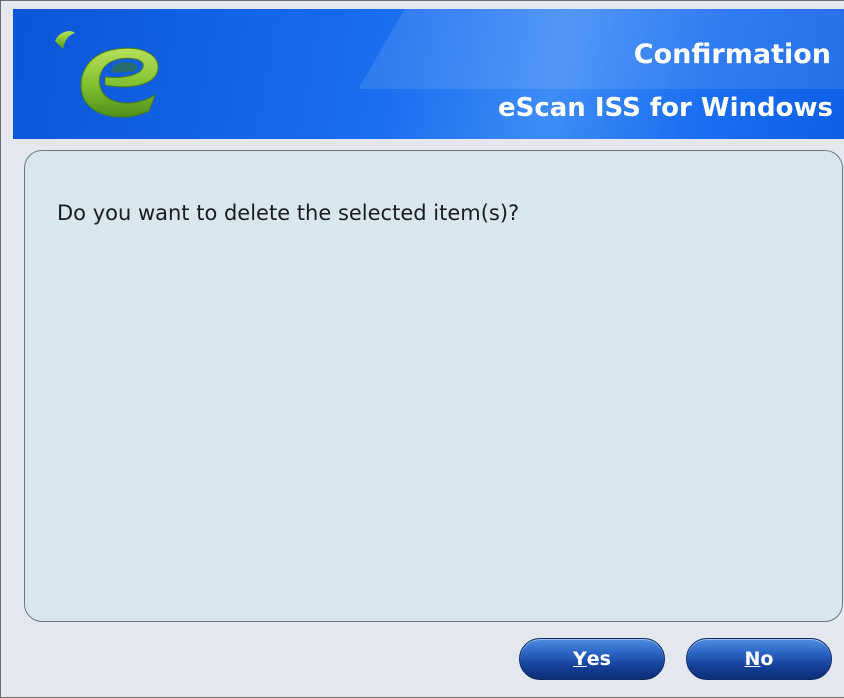 The height and width of the screenshot is (698, 844). What do you see at coordinates (752, 659) in the screenshot?
I see `no-button-mnemonic: N` at bounding box center [752, 659].